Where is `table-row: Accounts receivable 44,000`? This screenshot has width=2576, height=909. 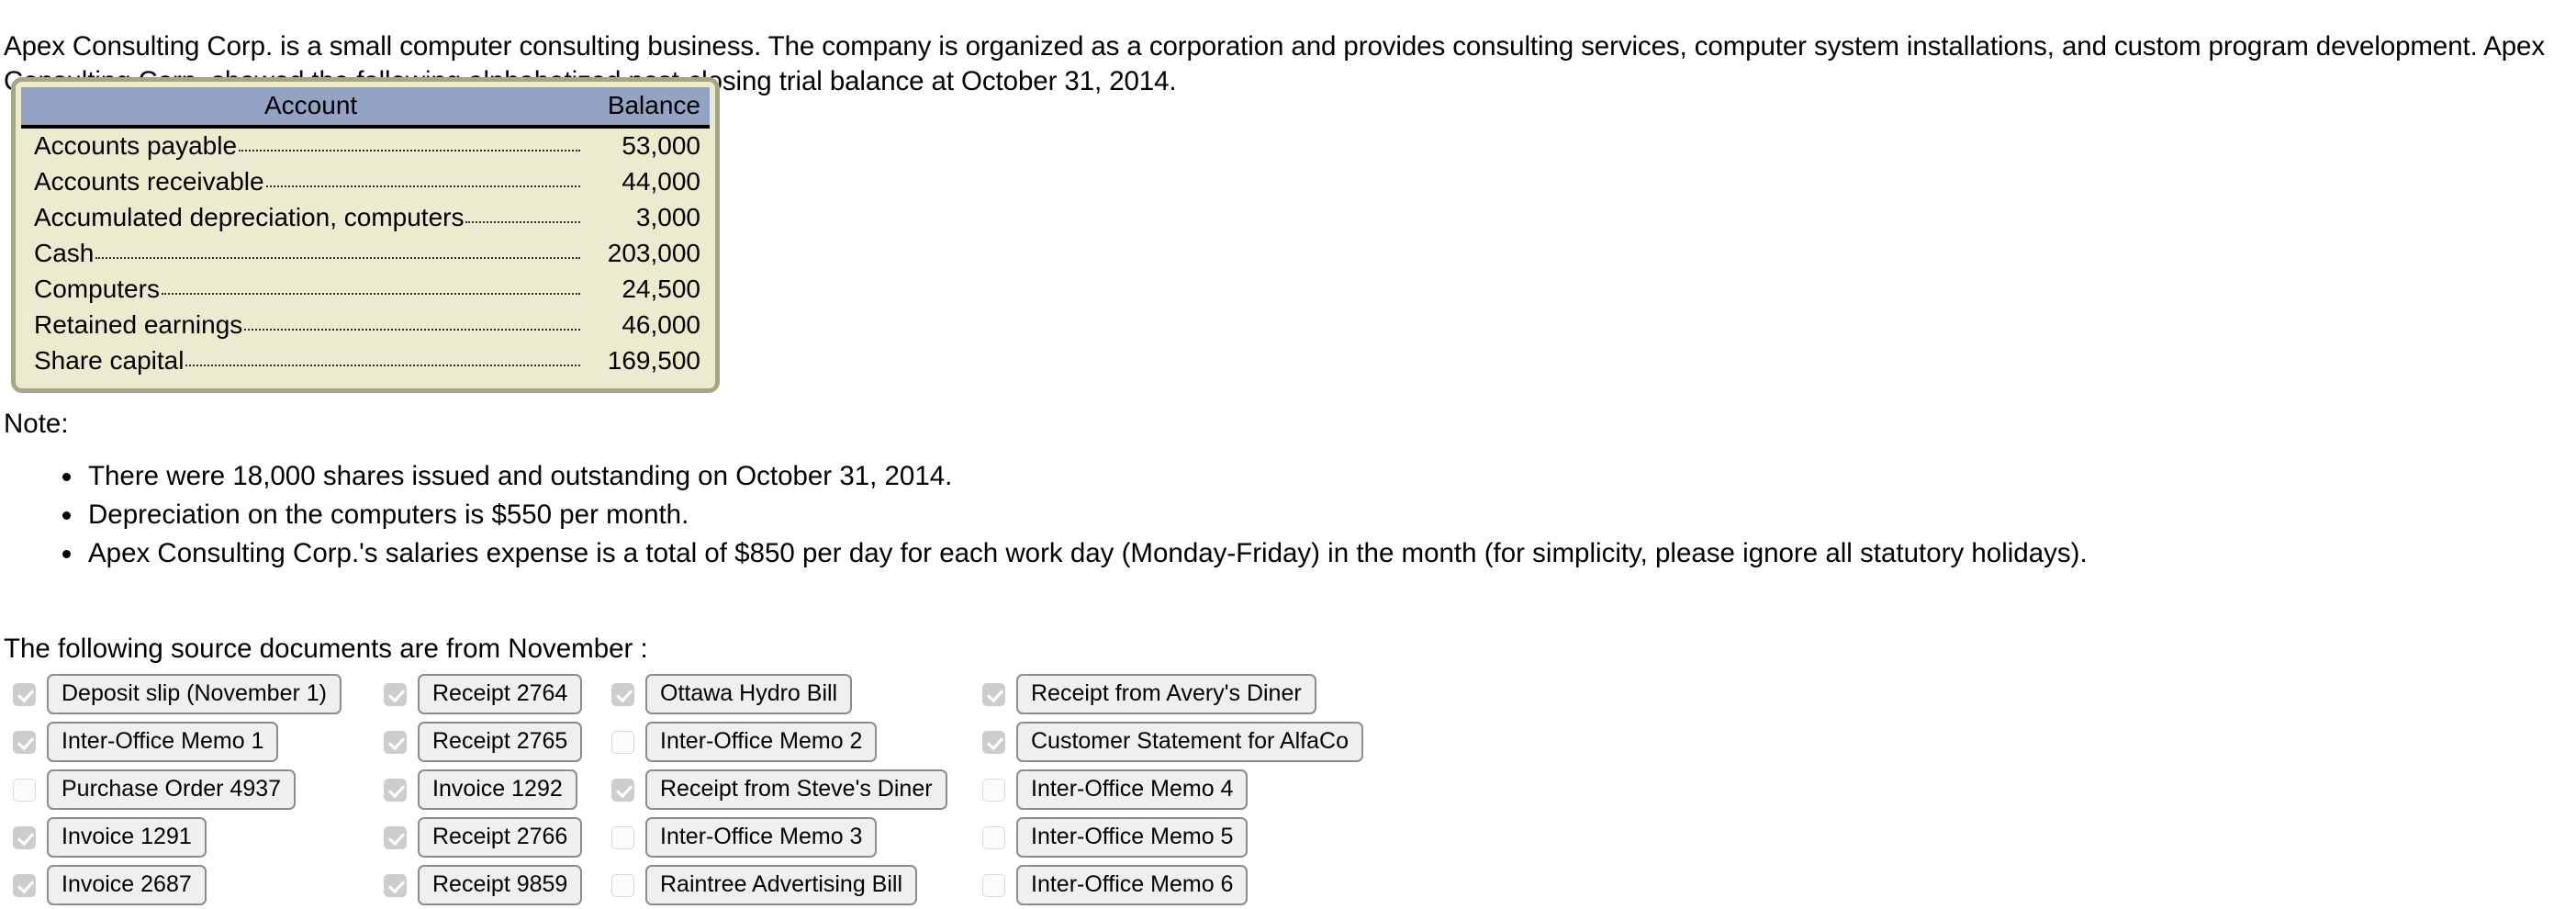 table-row: Accounts receivable 44,000 is located at coordinates (365, 182).